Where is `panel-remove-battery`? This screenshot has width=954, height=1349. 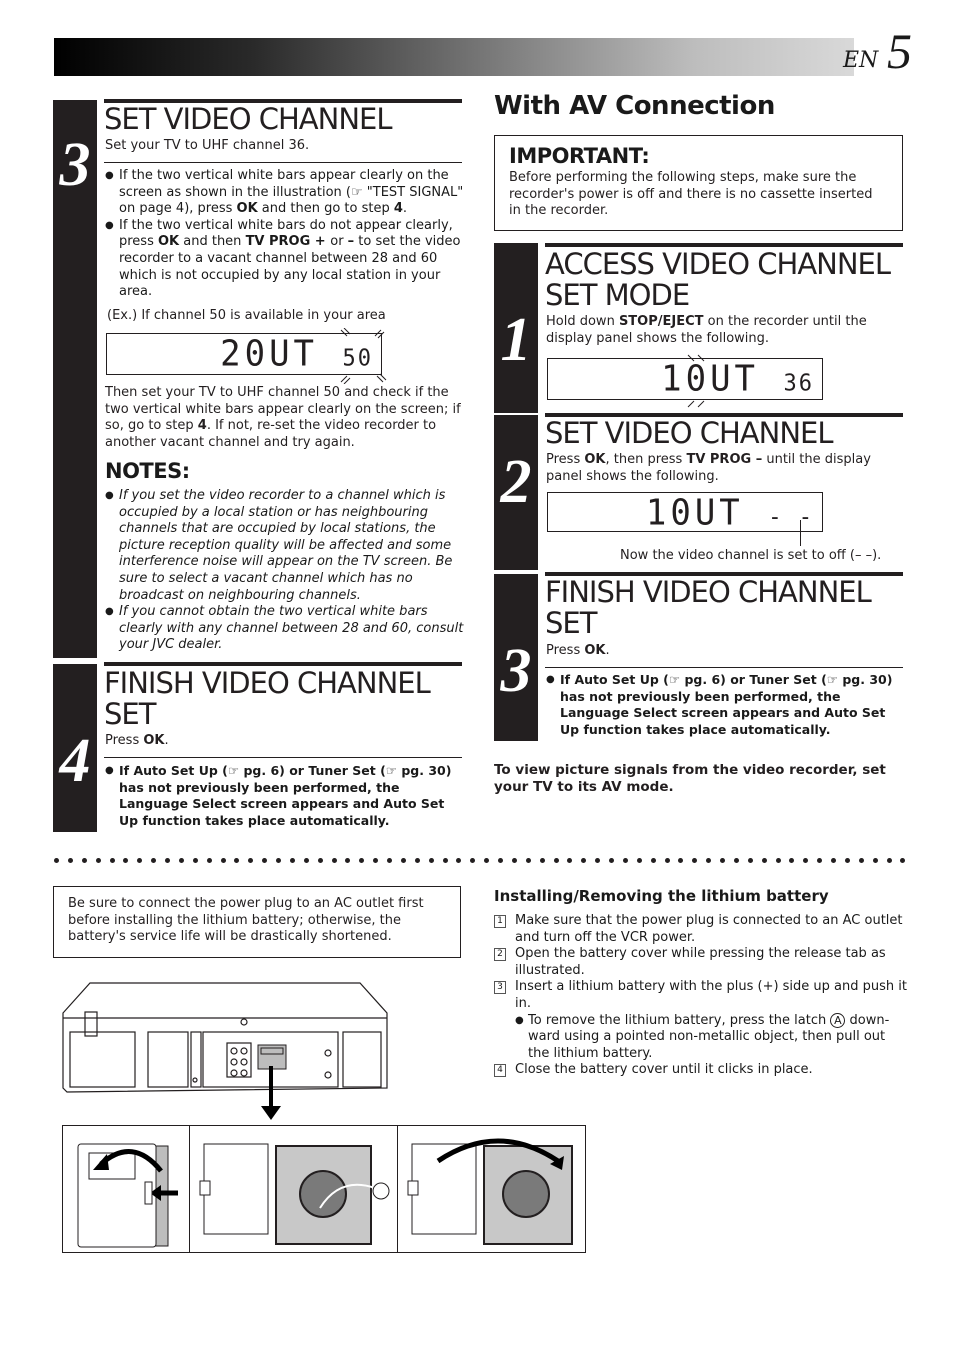
panel-remove-battery is located at coordinates (294, 1189).